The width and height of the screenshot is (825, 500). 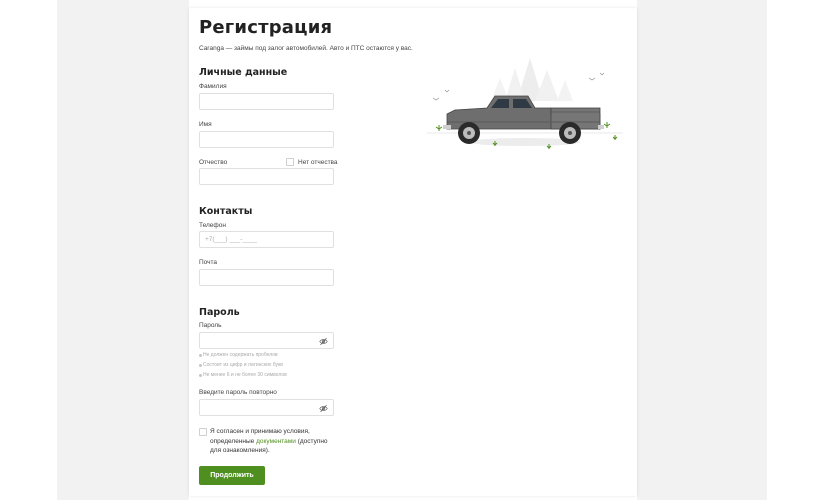 What do you see at coordinates (290, 162) in the screenshot?
I see `no-patronymic-checkbox` at bounding box center [290, 162].